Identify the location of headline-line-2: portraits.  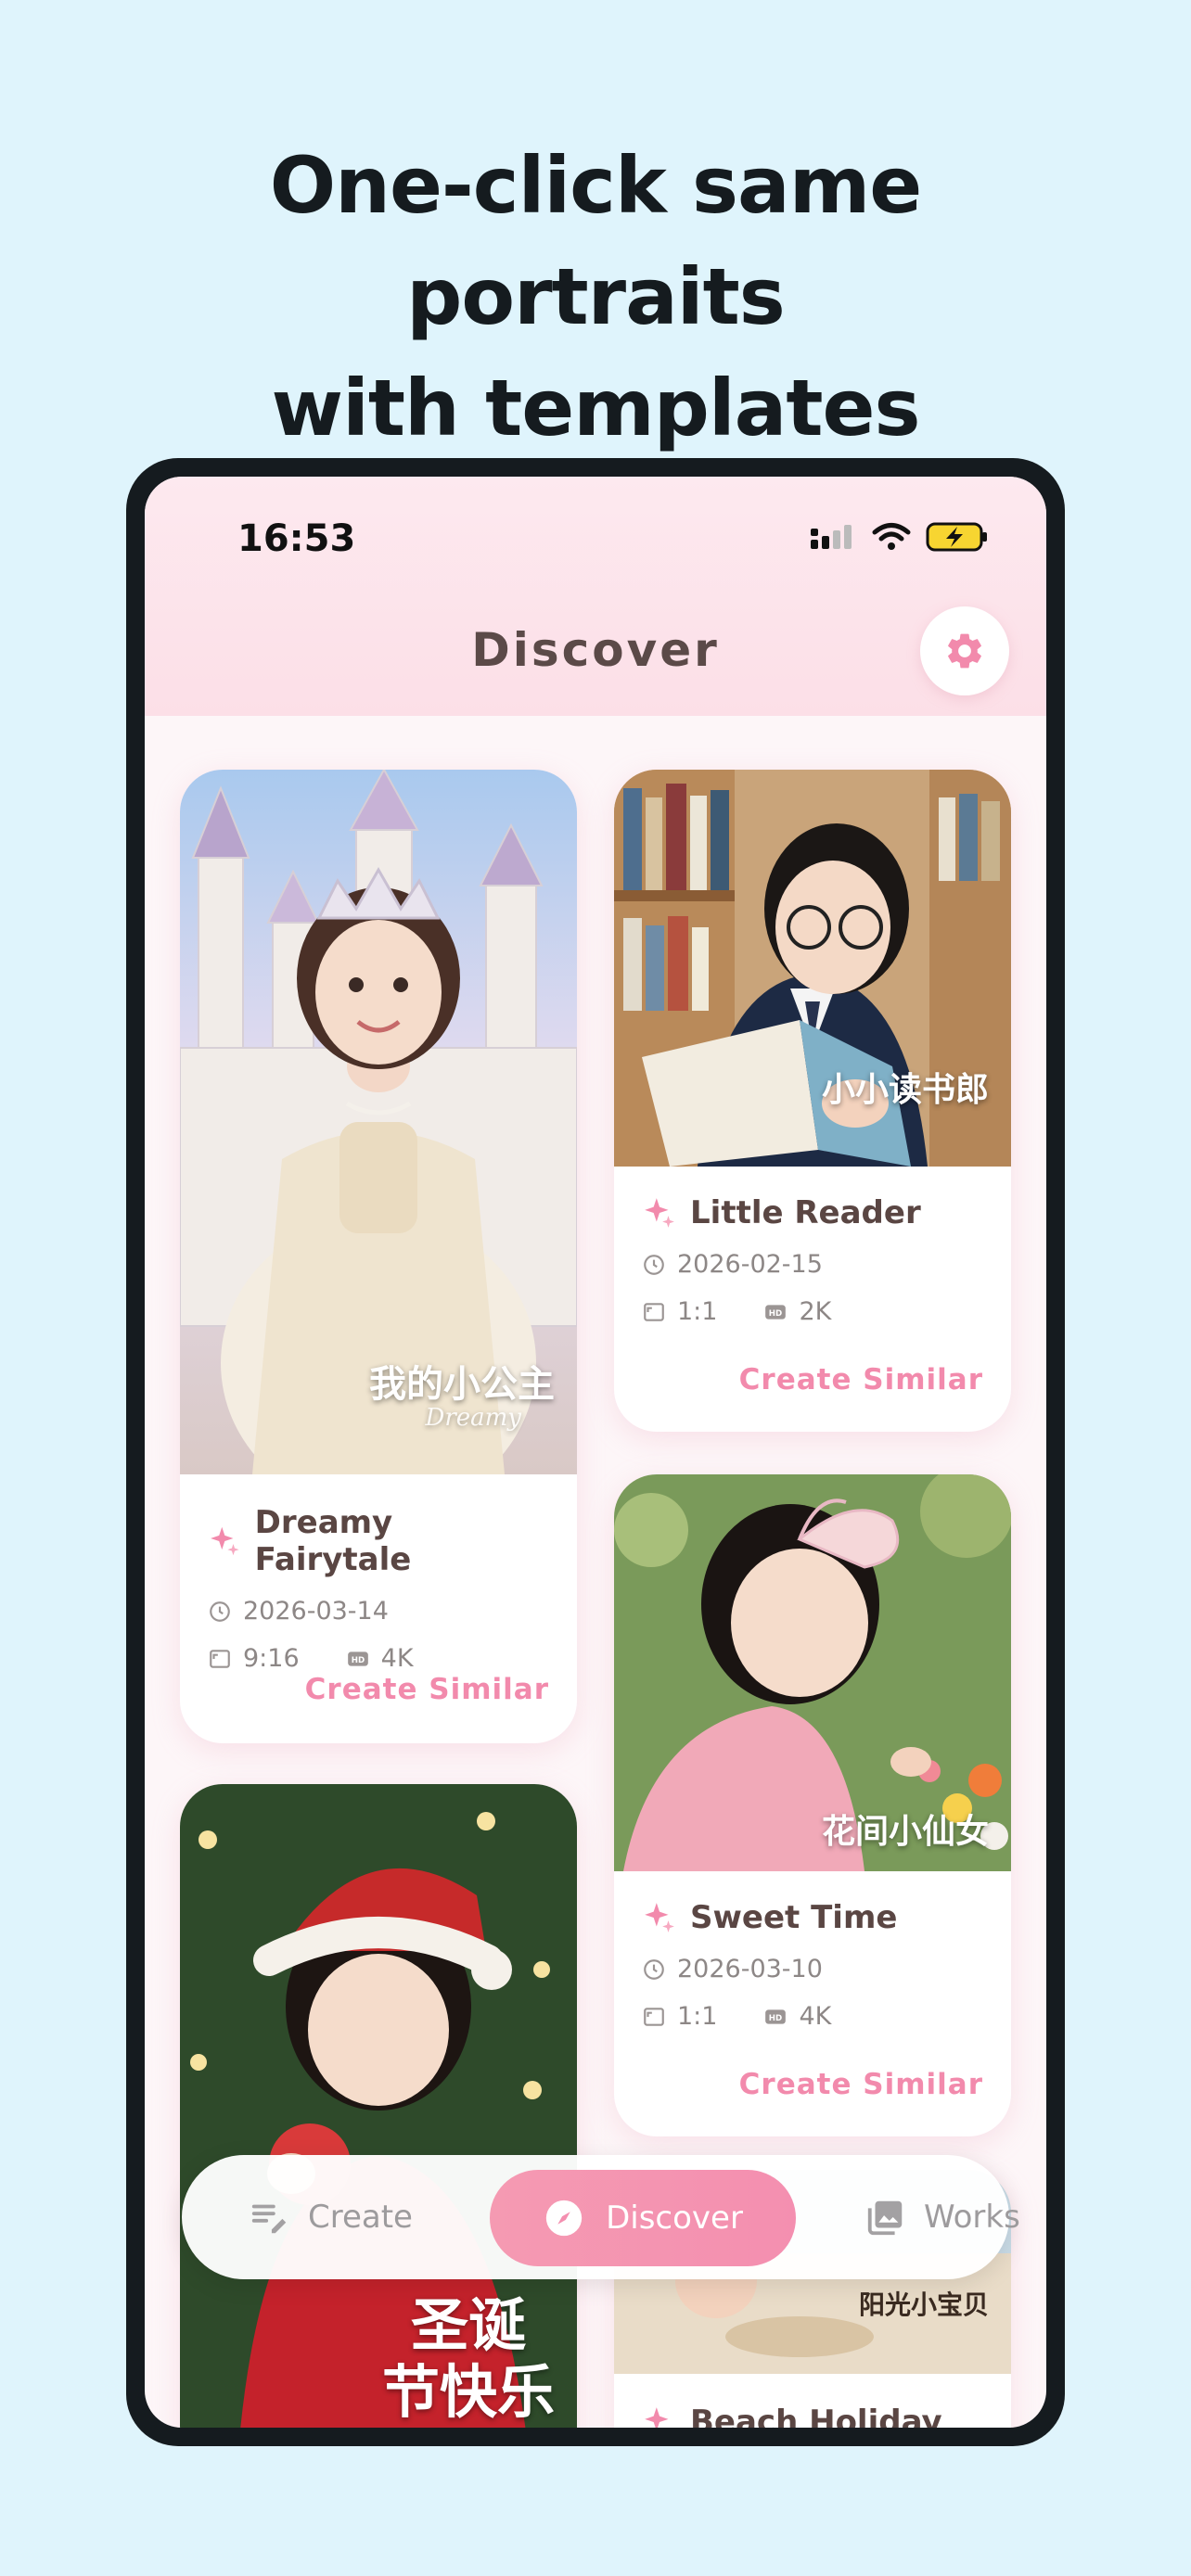
(595, 296).